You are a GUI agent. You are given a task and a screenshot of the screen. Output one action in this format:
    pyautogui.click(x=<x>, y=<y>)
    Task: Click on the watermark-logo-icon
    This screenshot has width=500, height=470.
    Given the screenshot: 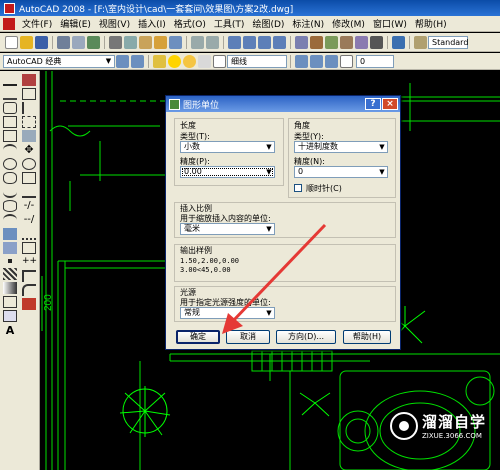 What is the action you would take?
    pyautogui.click(x=404, y=425)
    